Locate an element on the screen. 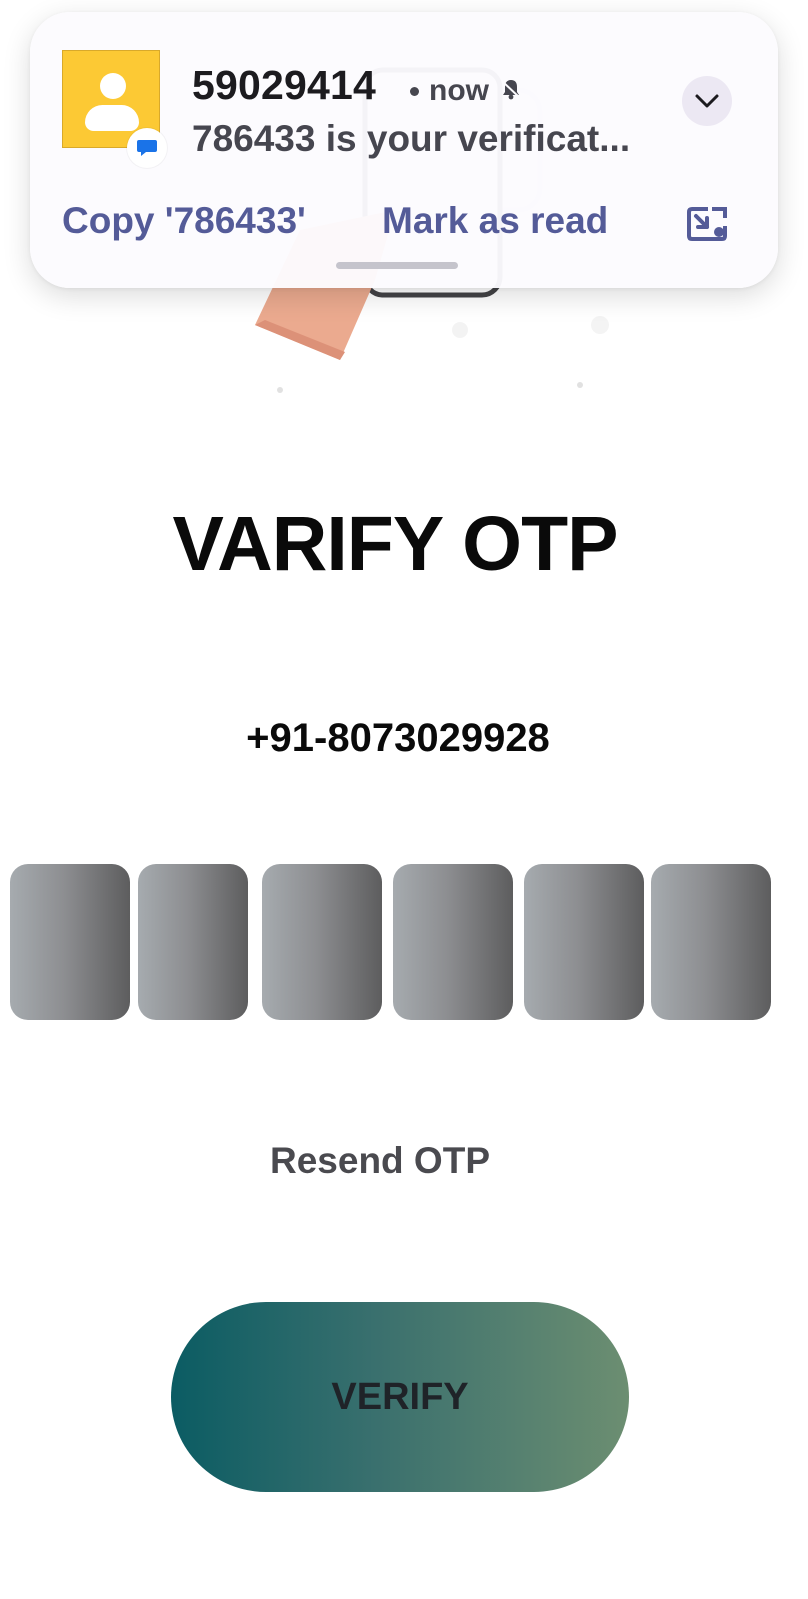 This screenshot has height=1599, width=808. expand-notification-button is located at coordinates (707, 101).